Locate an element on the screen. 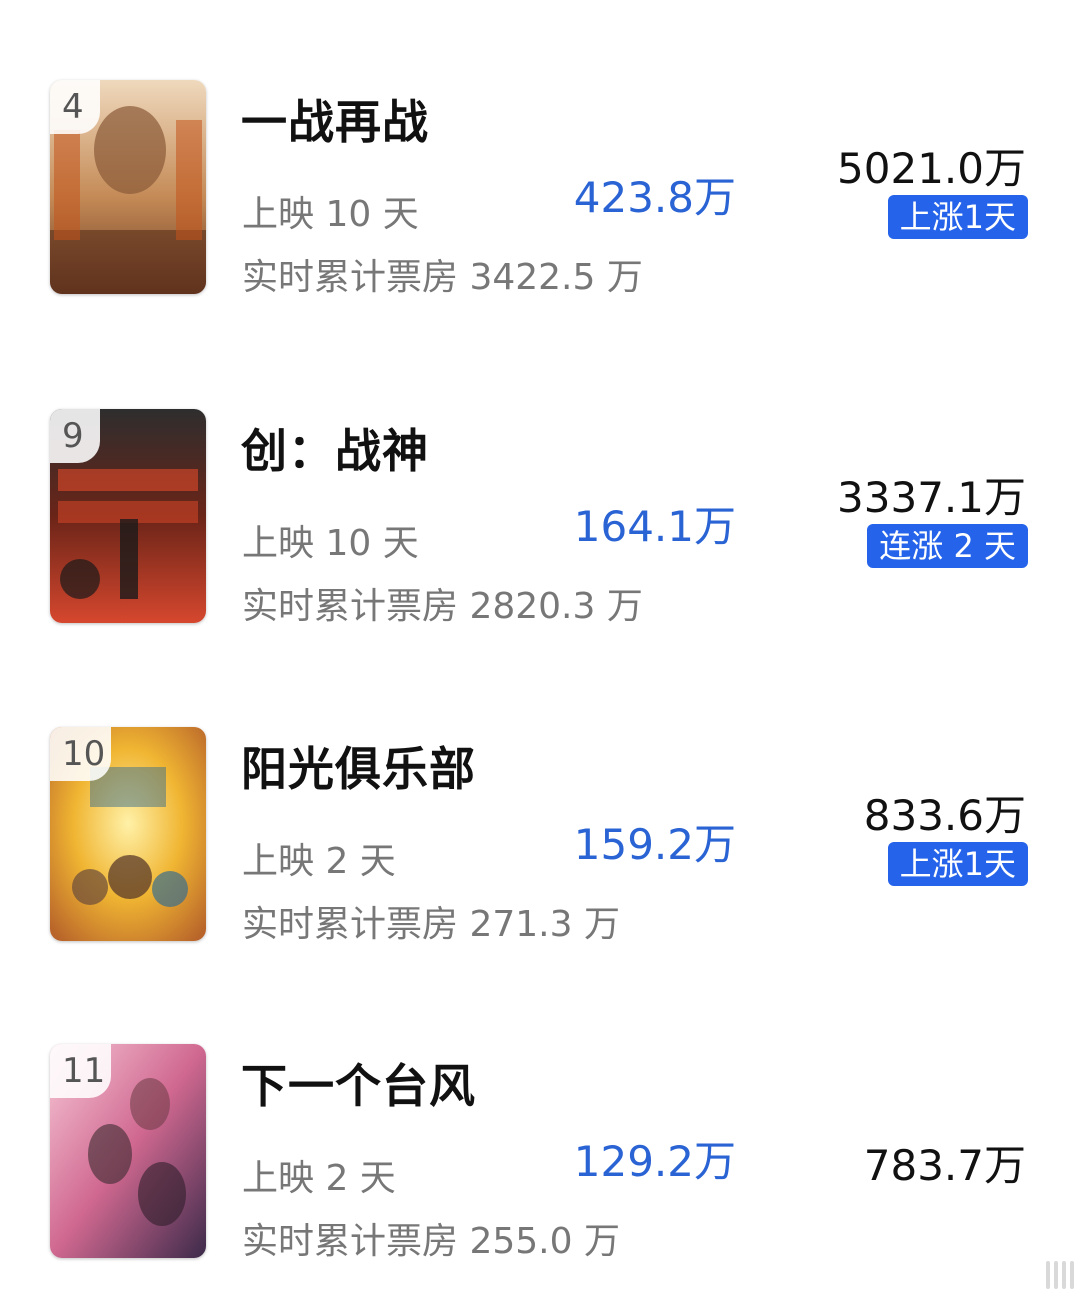  cumulative-box-office: 实时累计票房 271.3 万 is located at coordinates (431, 924).